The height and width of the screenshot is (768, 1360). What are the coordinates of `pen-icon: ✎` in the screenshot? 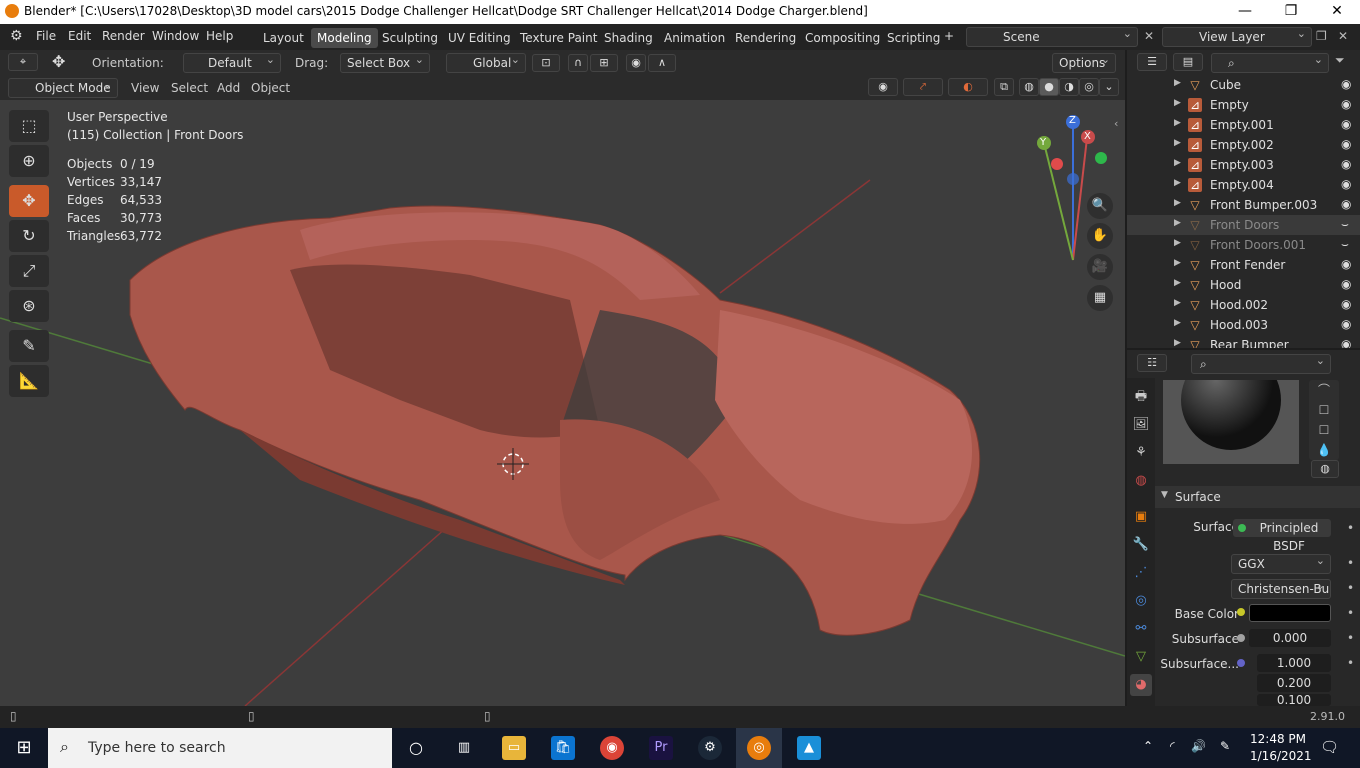 It's located at (1225, 746).